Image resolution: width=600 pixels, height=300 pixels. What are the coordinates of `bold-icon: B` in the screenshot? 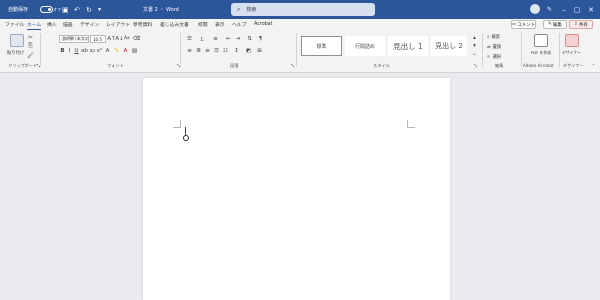 It's located at (62, 50).